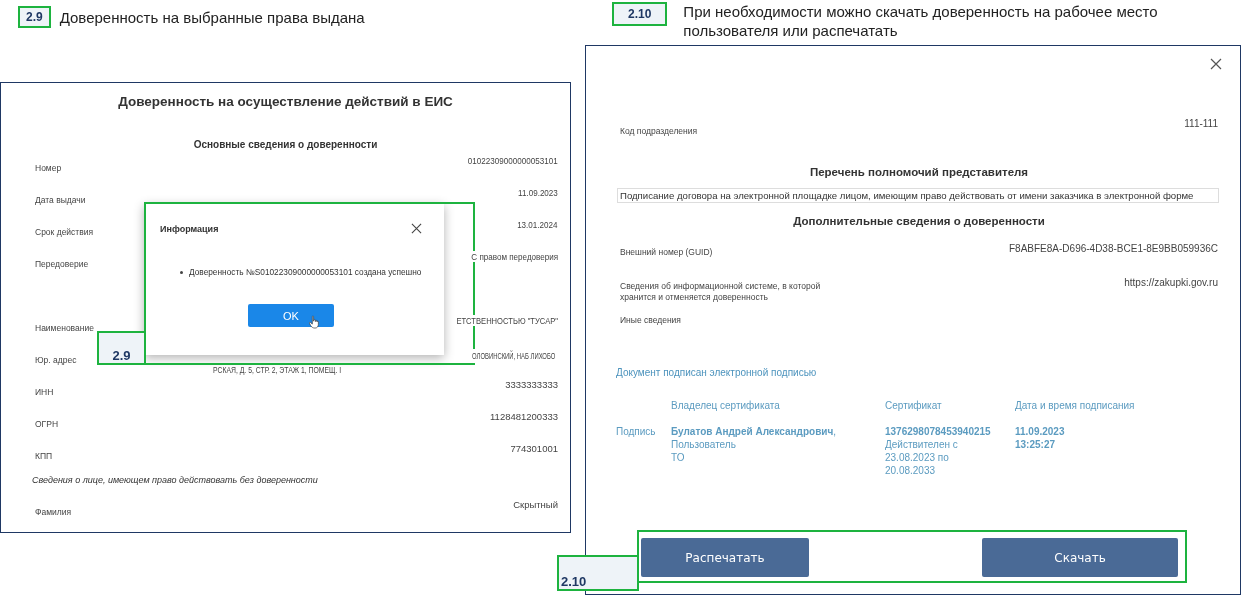  What do you see at coordinates (56, 359) in the screenshot?
I see `field-label: Юр. адрес` at bounding box center [56, 359].